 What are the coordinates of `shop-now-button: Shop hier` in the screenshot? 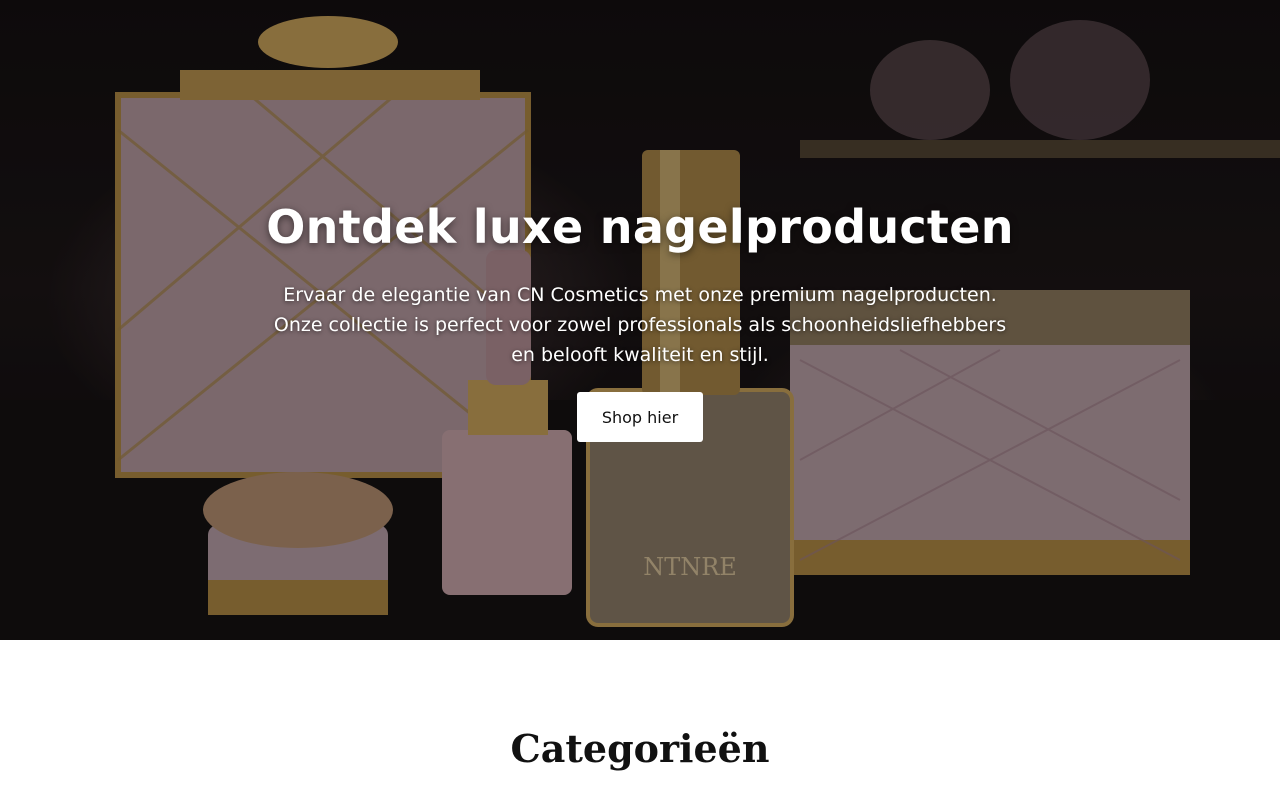 It's located at (640, 417).